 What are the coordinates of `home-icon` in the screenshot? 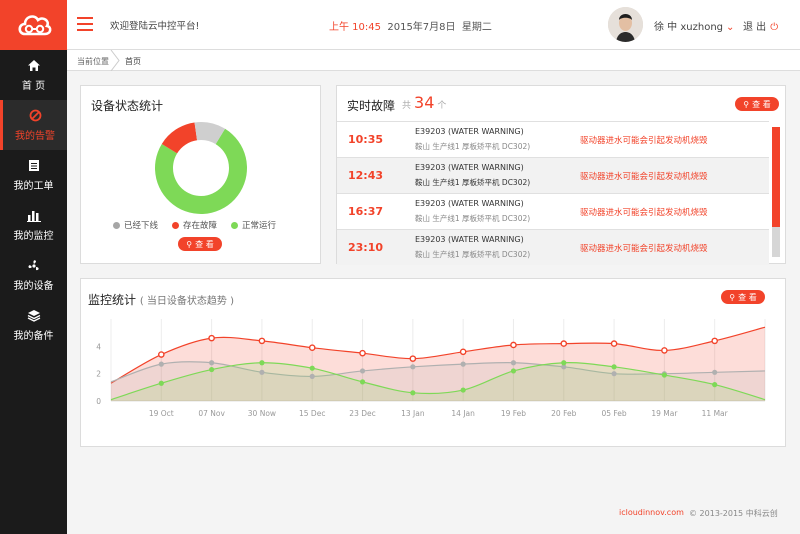 It's located at (34, 66).